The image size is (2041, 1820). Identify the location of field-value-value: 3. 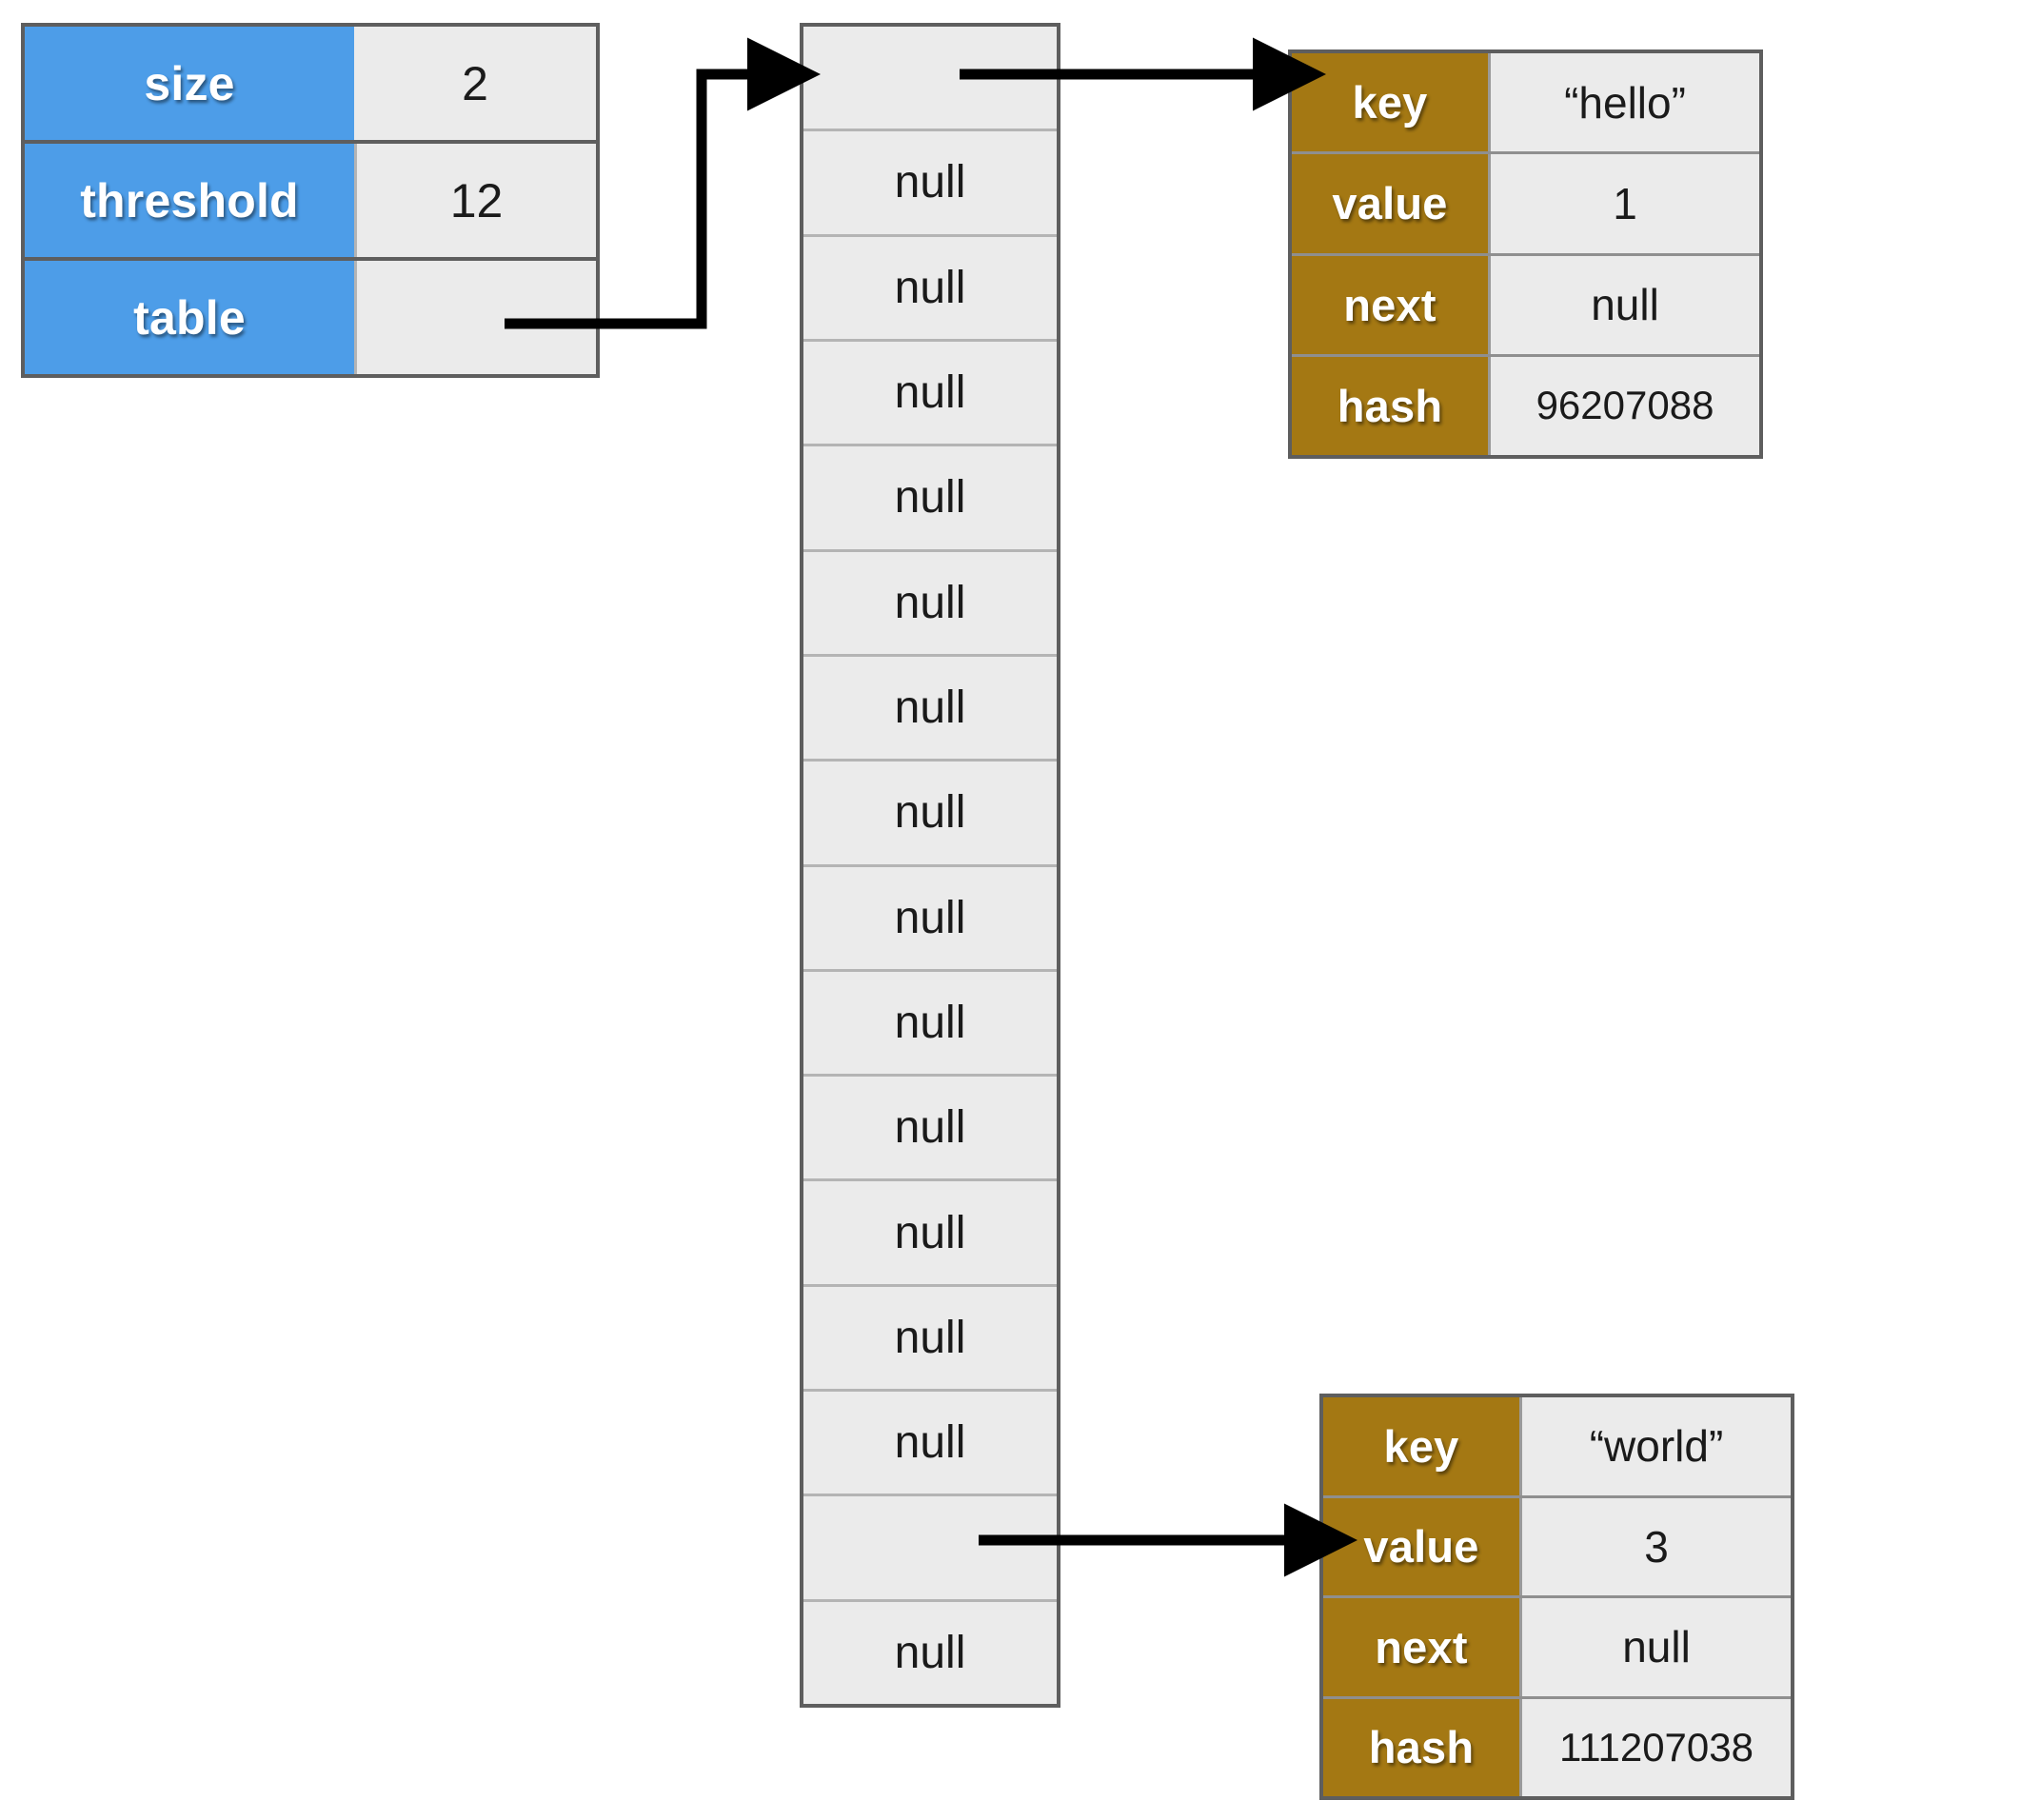
(1655, 1546).